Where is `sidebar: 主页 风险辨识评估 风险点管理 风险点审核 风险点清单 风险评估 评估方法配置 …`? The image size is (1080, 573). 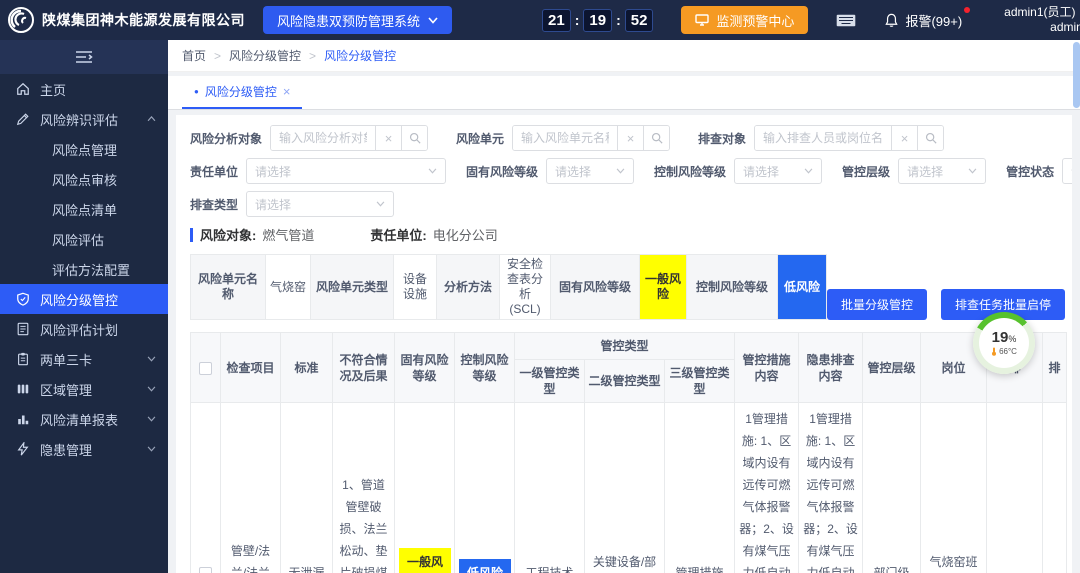
sidebar: 主页 风险辨识评估 风险点管理 风险点审核 风险点清单 风险评估 评估方法配置 … is located at coordinates (84, 306).